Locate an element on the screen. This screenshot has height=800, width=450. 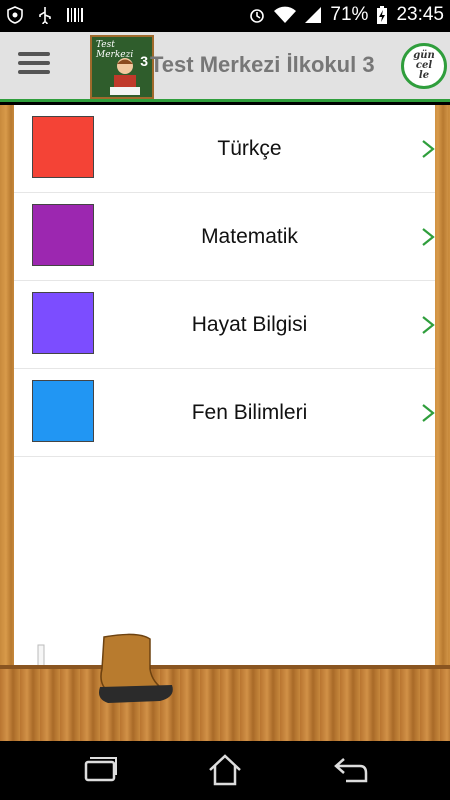
shield-icon is located at coordinates (15, 15).